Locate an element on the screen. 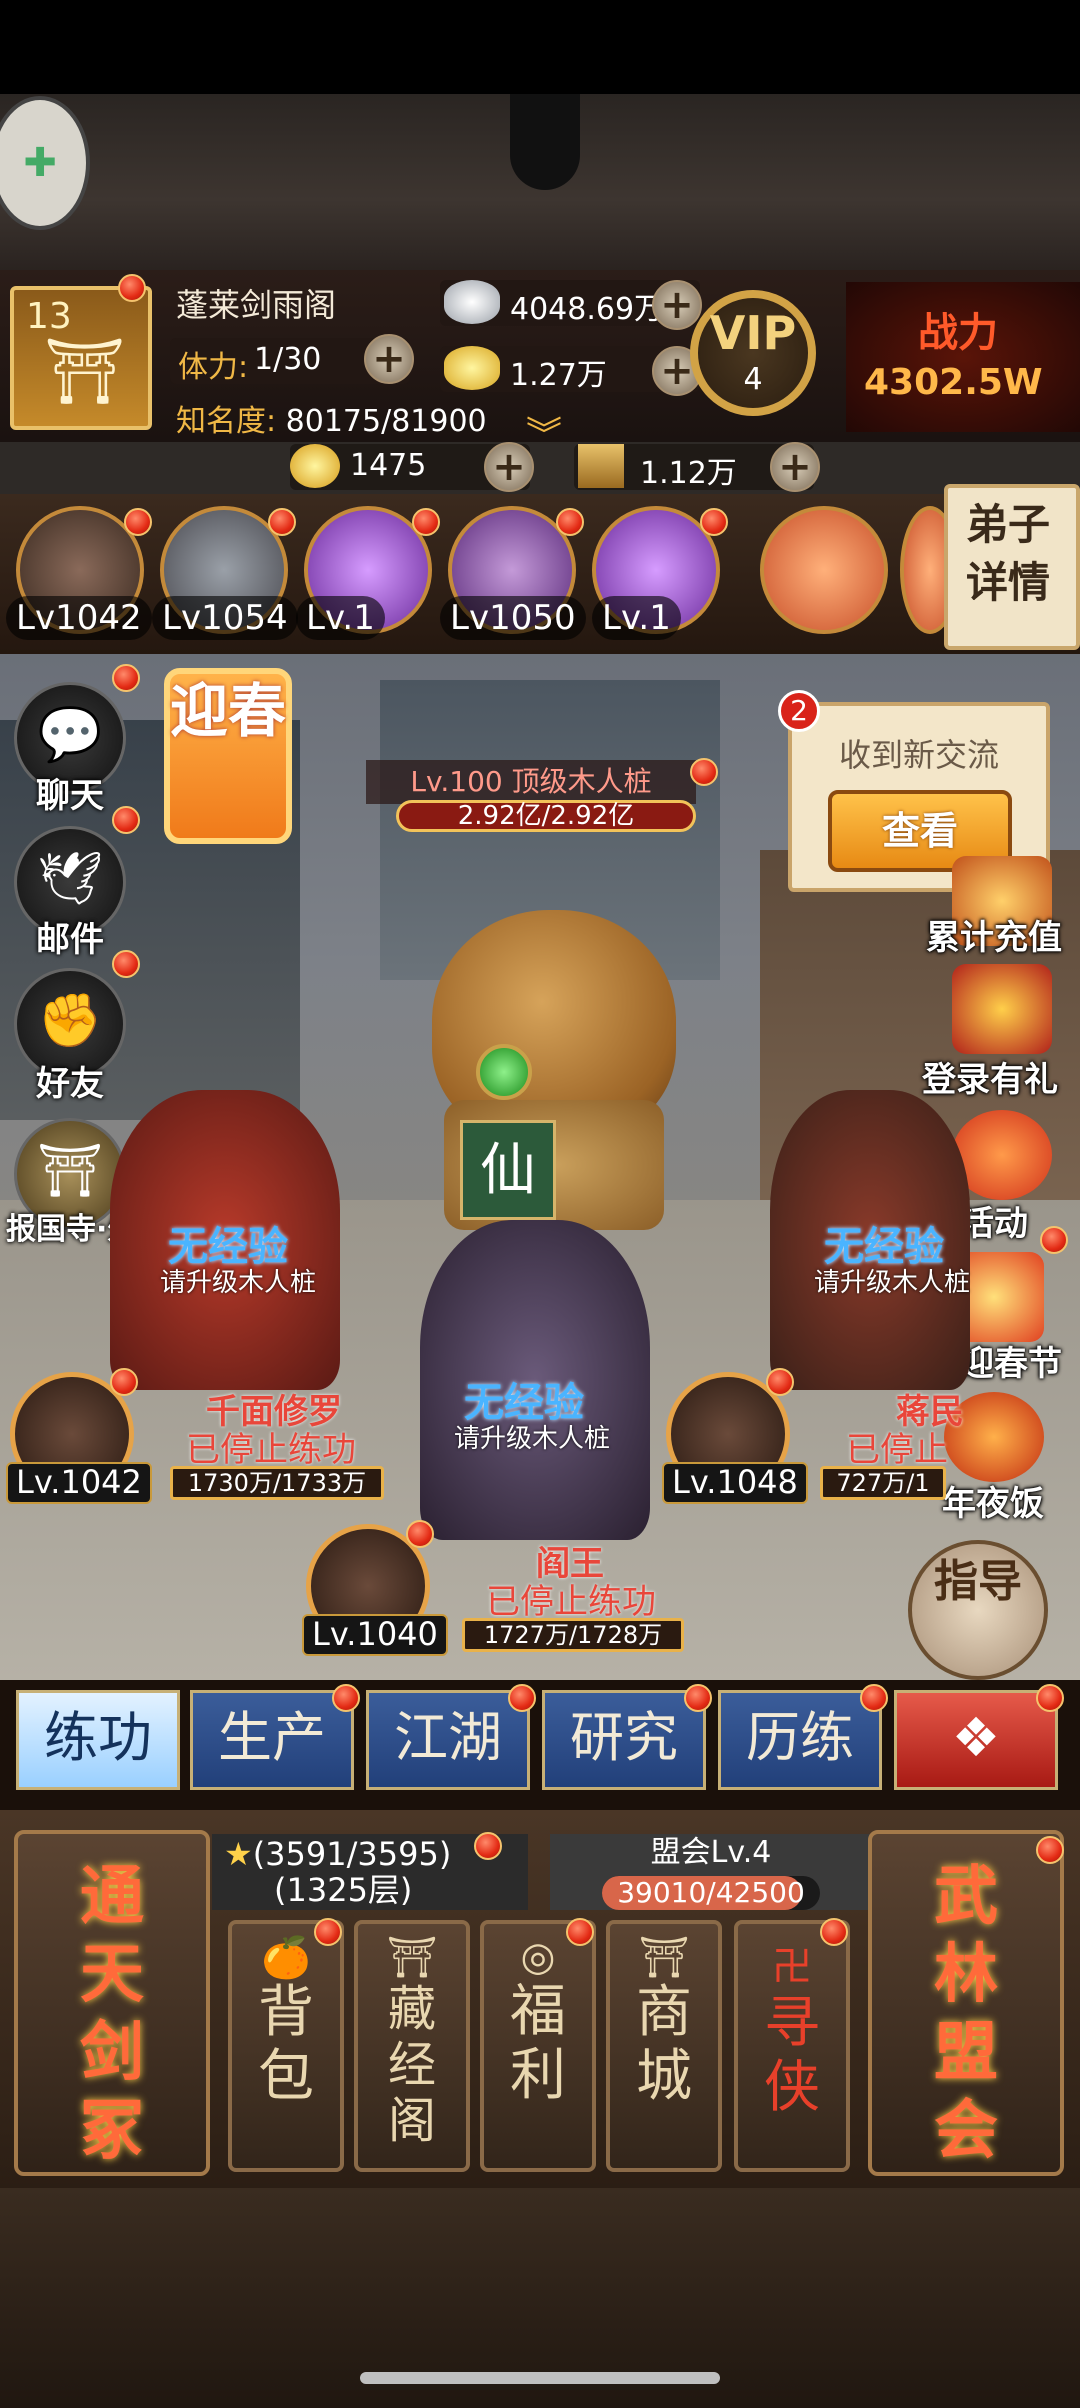 This screenshot has height=2408, width=1080. vip-badge: VIP 4 is located at coordinates (753, 353).